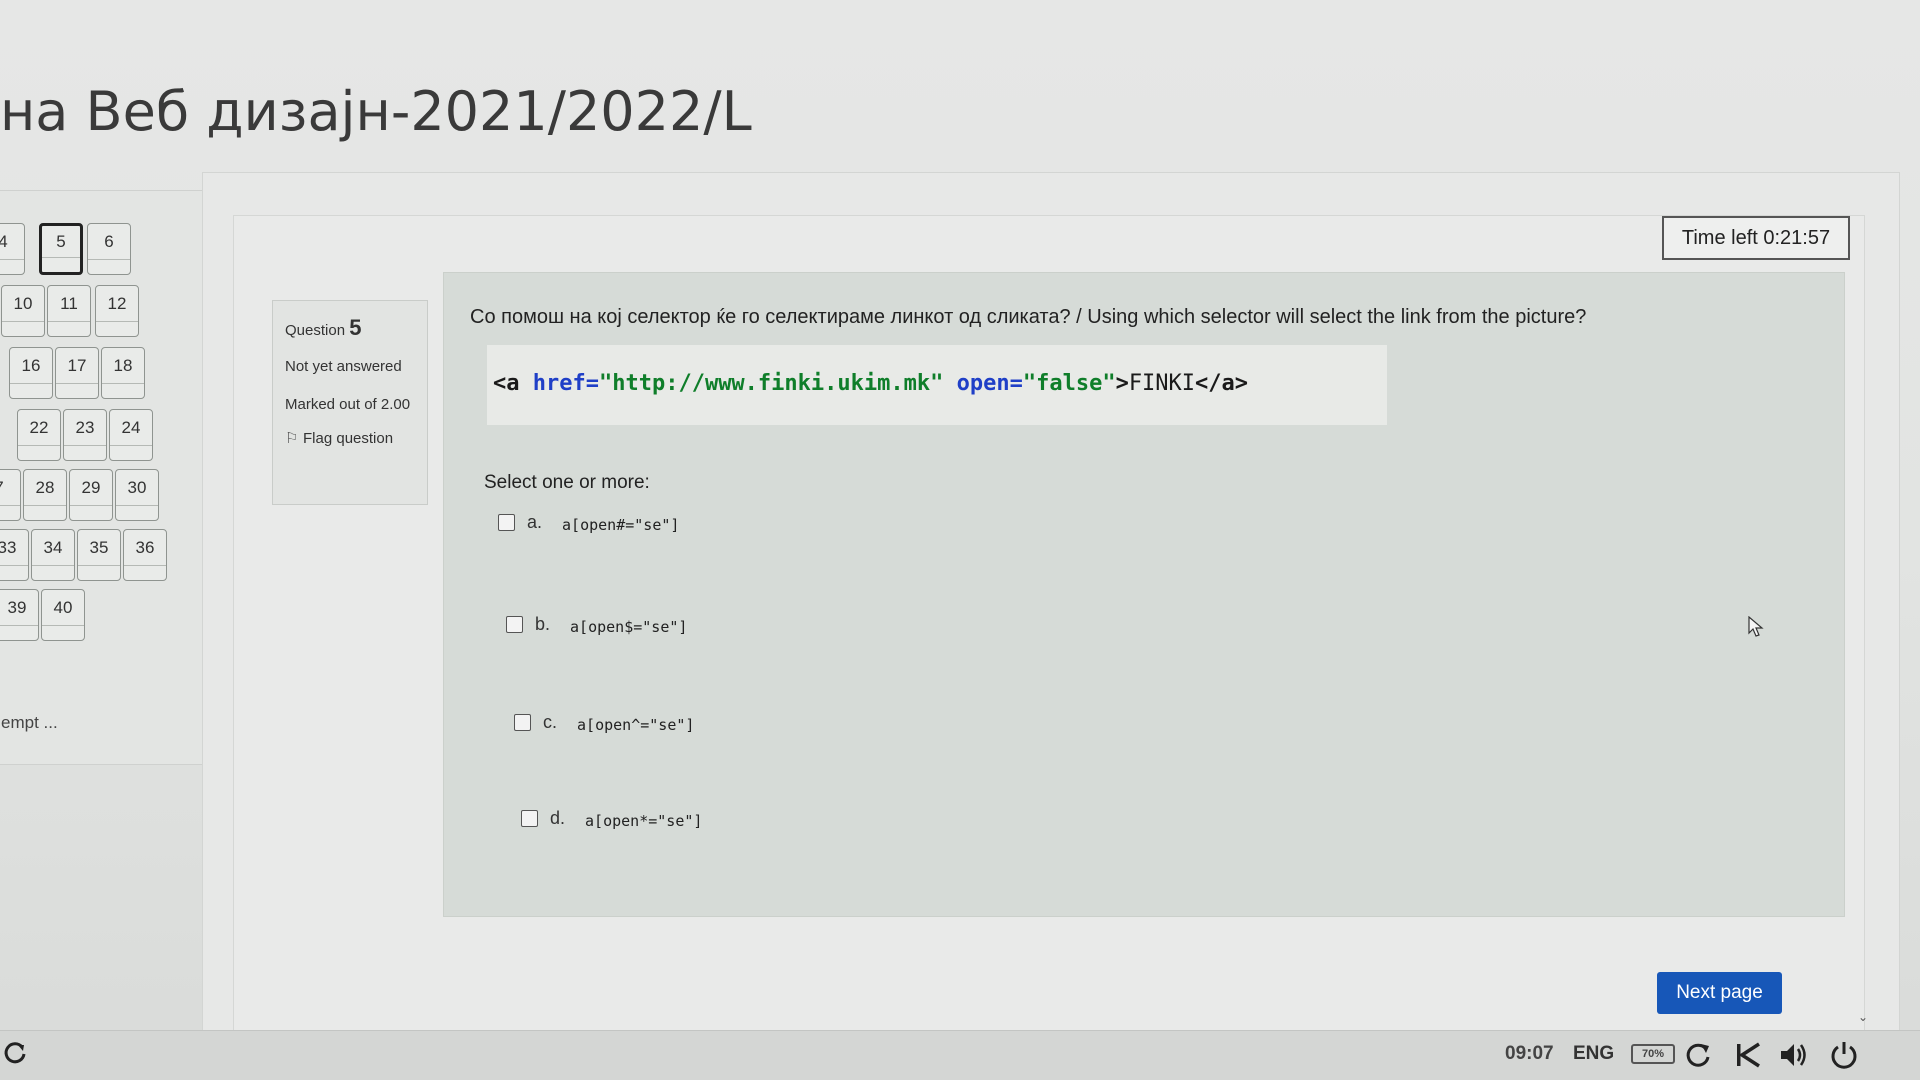 Image resolution: width=1920 pixels, height=1080 pixels. I want to click on nav-question-5-current: 5, so click(61, 249).